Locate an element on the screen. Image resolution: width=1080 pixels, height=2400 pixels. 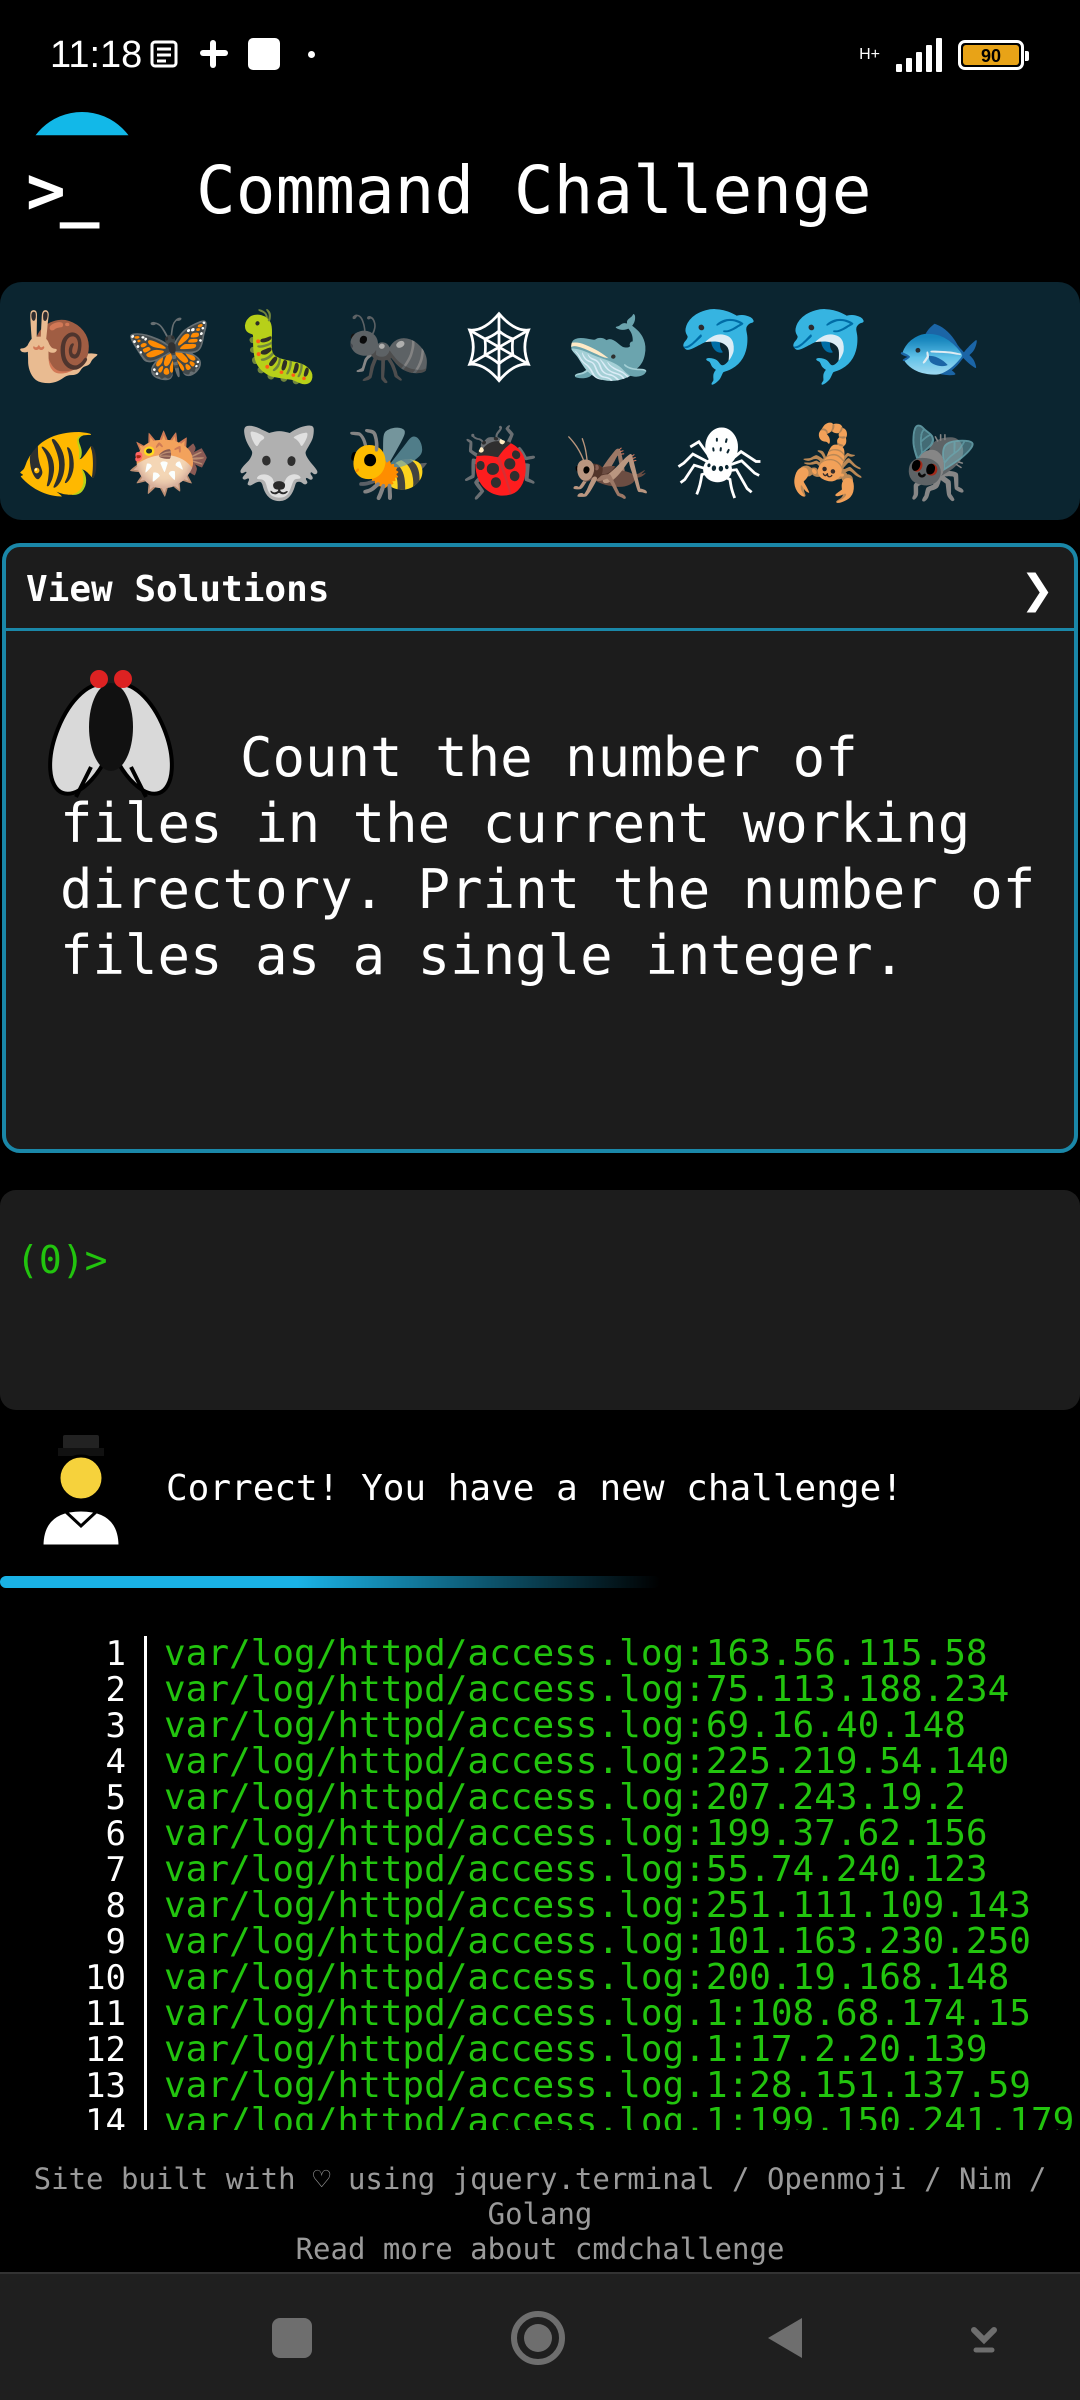
creature-blowfish-icon: 🐡 is located at coordinates (169, 463).